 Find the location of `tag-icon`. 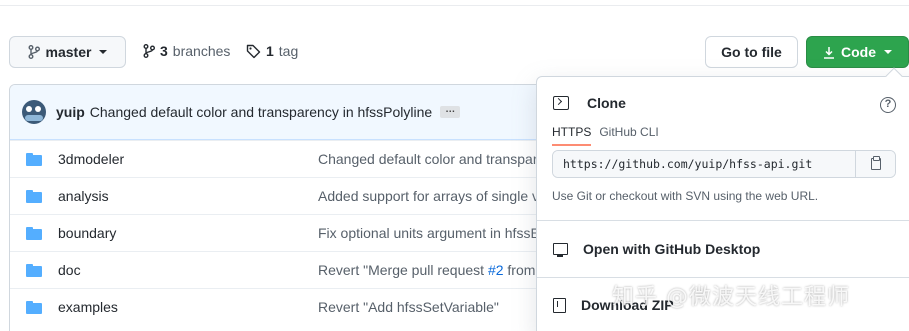

tag-icon is located at coordinates (253, 51).